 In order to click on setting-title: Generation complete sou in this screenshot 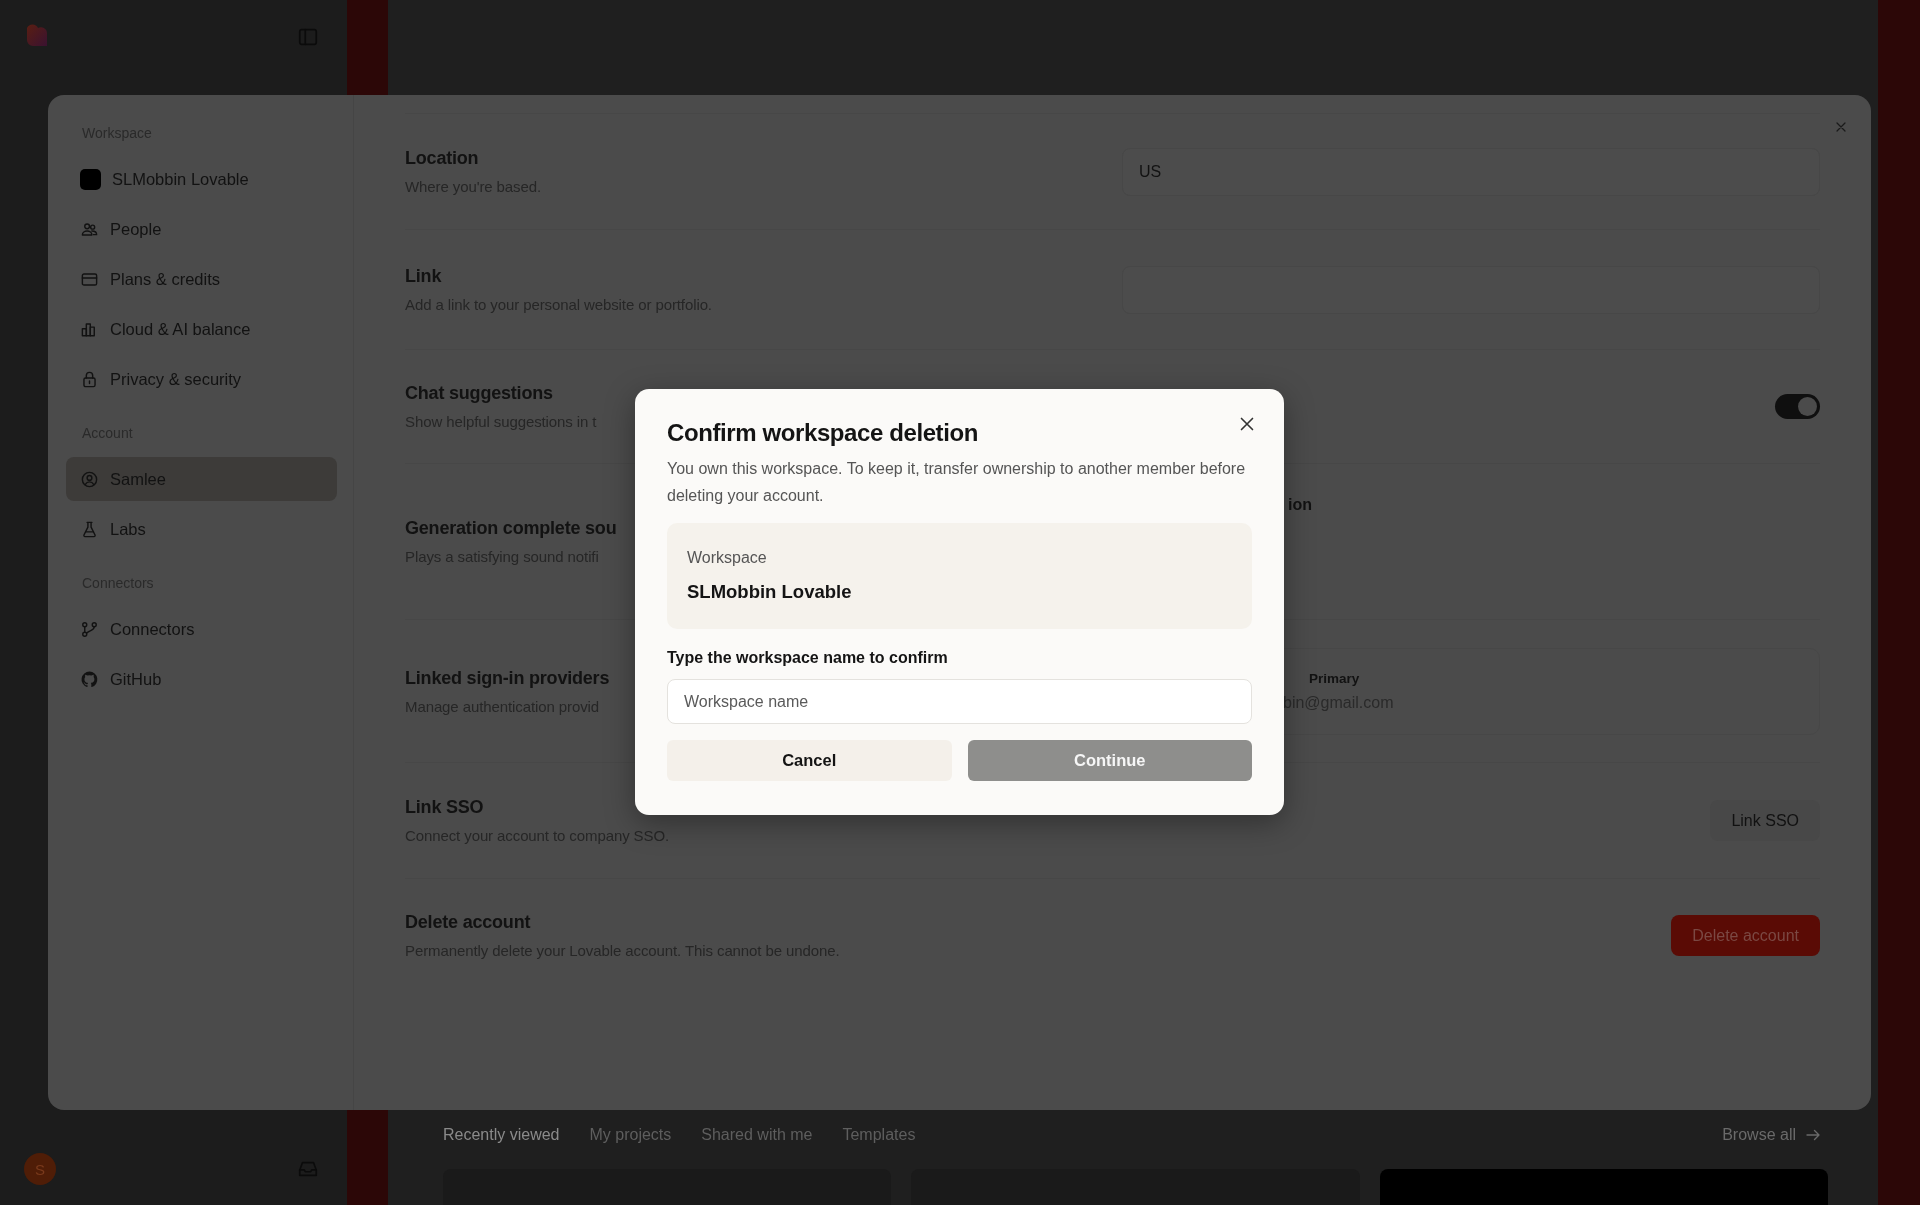, I will do `click(511, 528)`.